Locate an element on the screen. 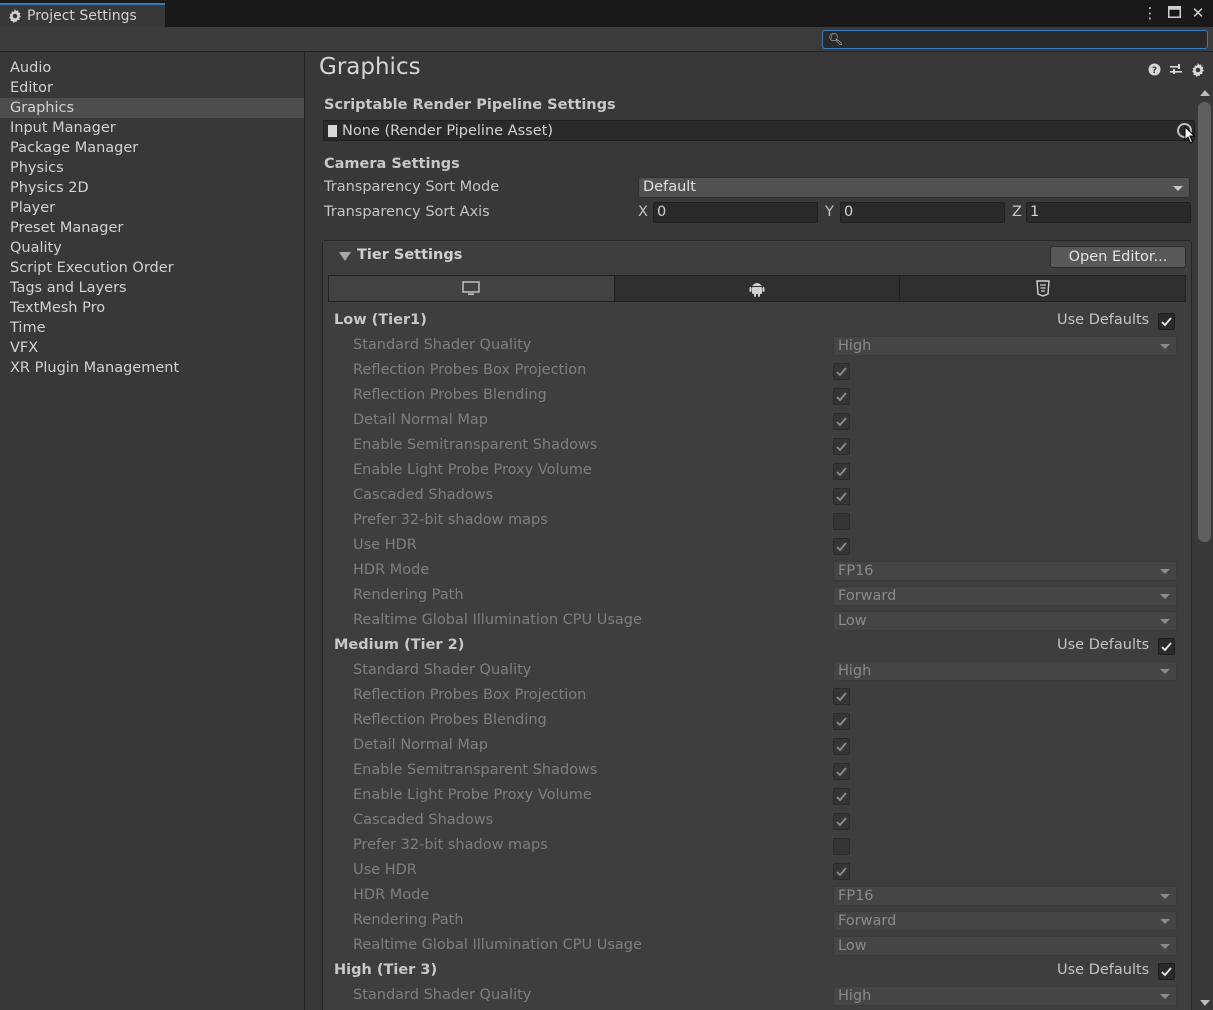 The image size is (1213, 1010). sidebar-item-input-manager: Input Manager is located at coordinates (152, 128).